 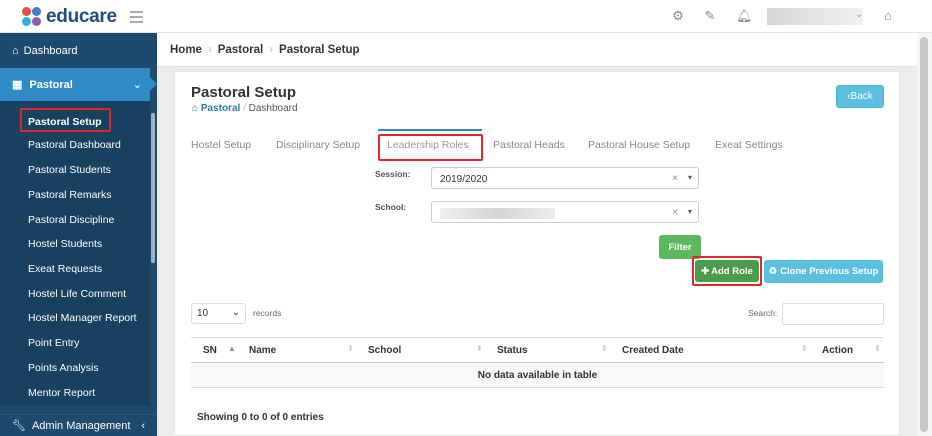 What do you see at coordinates (232, 348) in the screenshot?
I see `sort-asc-icon: ▲` at bounding box center [232, 348].